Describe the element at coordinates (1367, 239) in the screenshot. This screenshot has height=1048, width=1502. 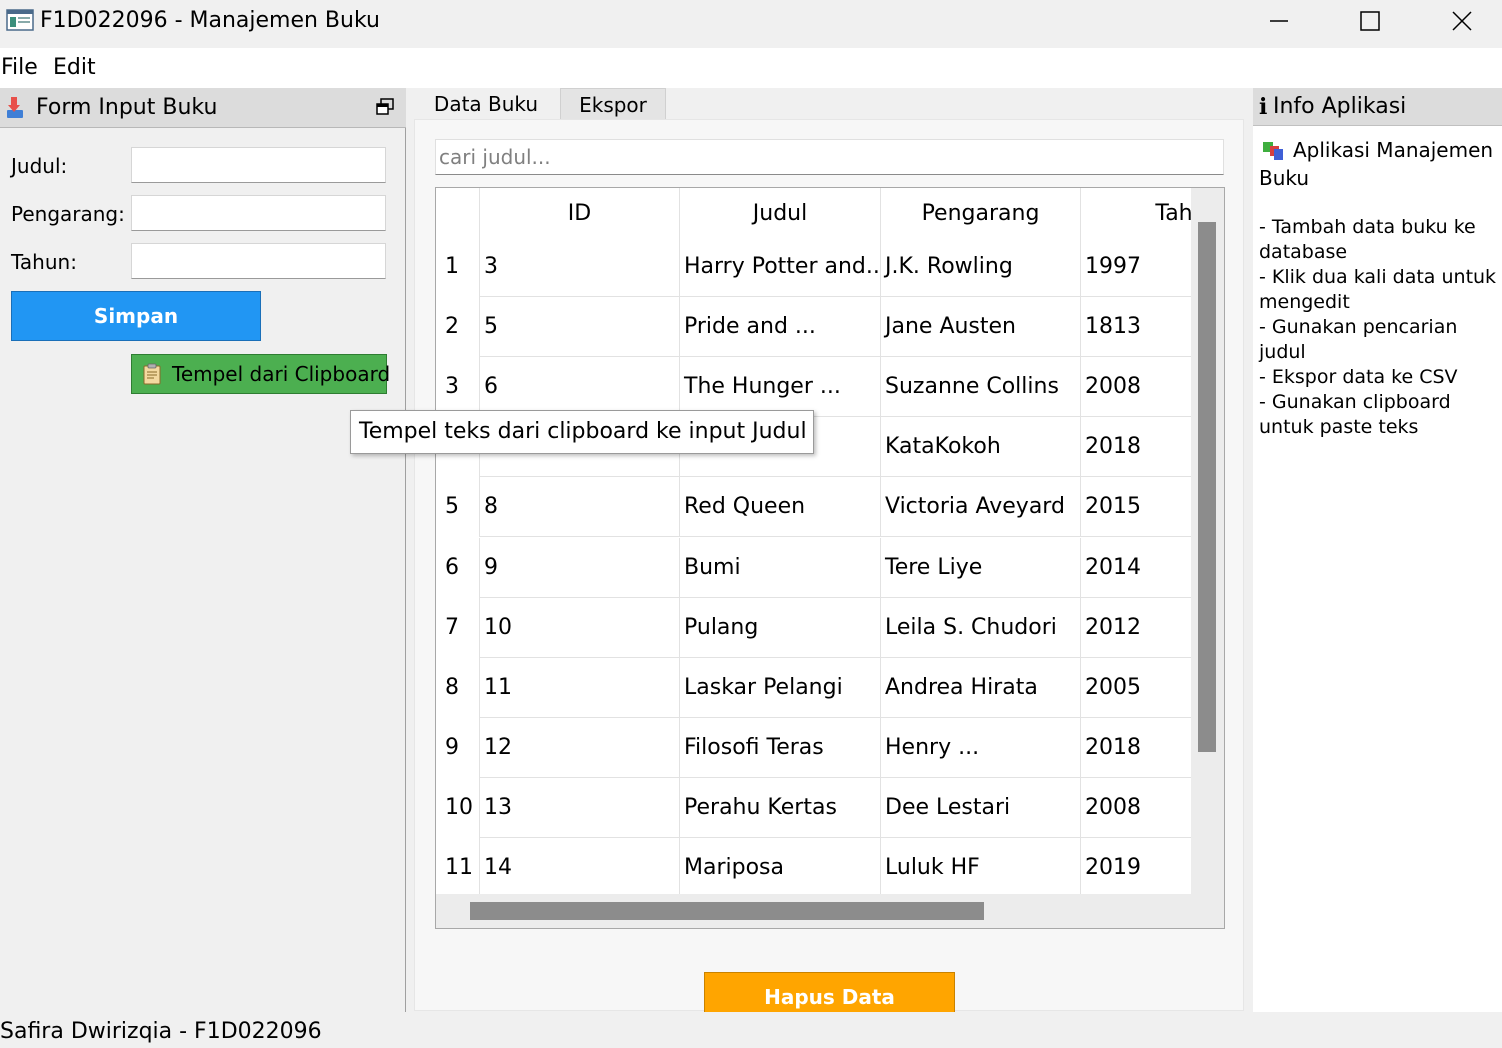
I see `info-line: - Tambah data buku ke database` at that location.